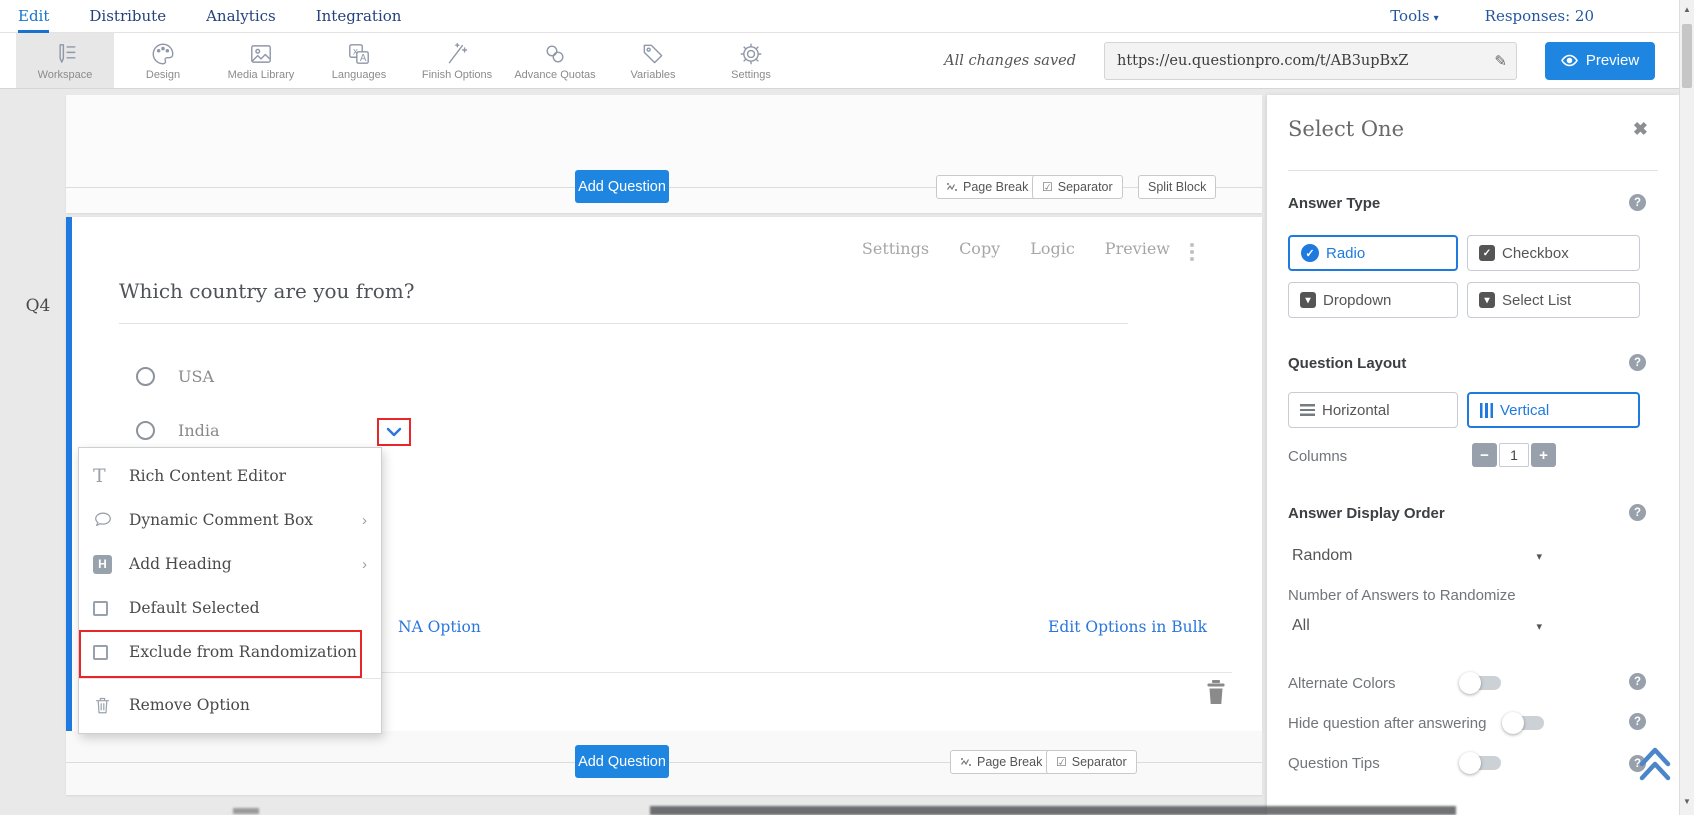 The image size is (1694, 815). What do you see at coordinates (363, 58) in the screenshot?
I see `svg-text: A` at bounding box center [363, 58].